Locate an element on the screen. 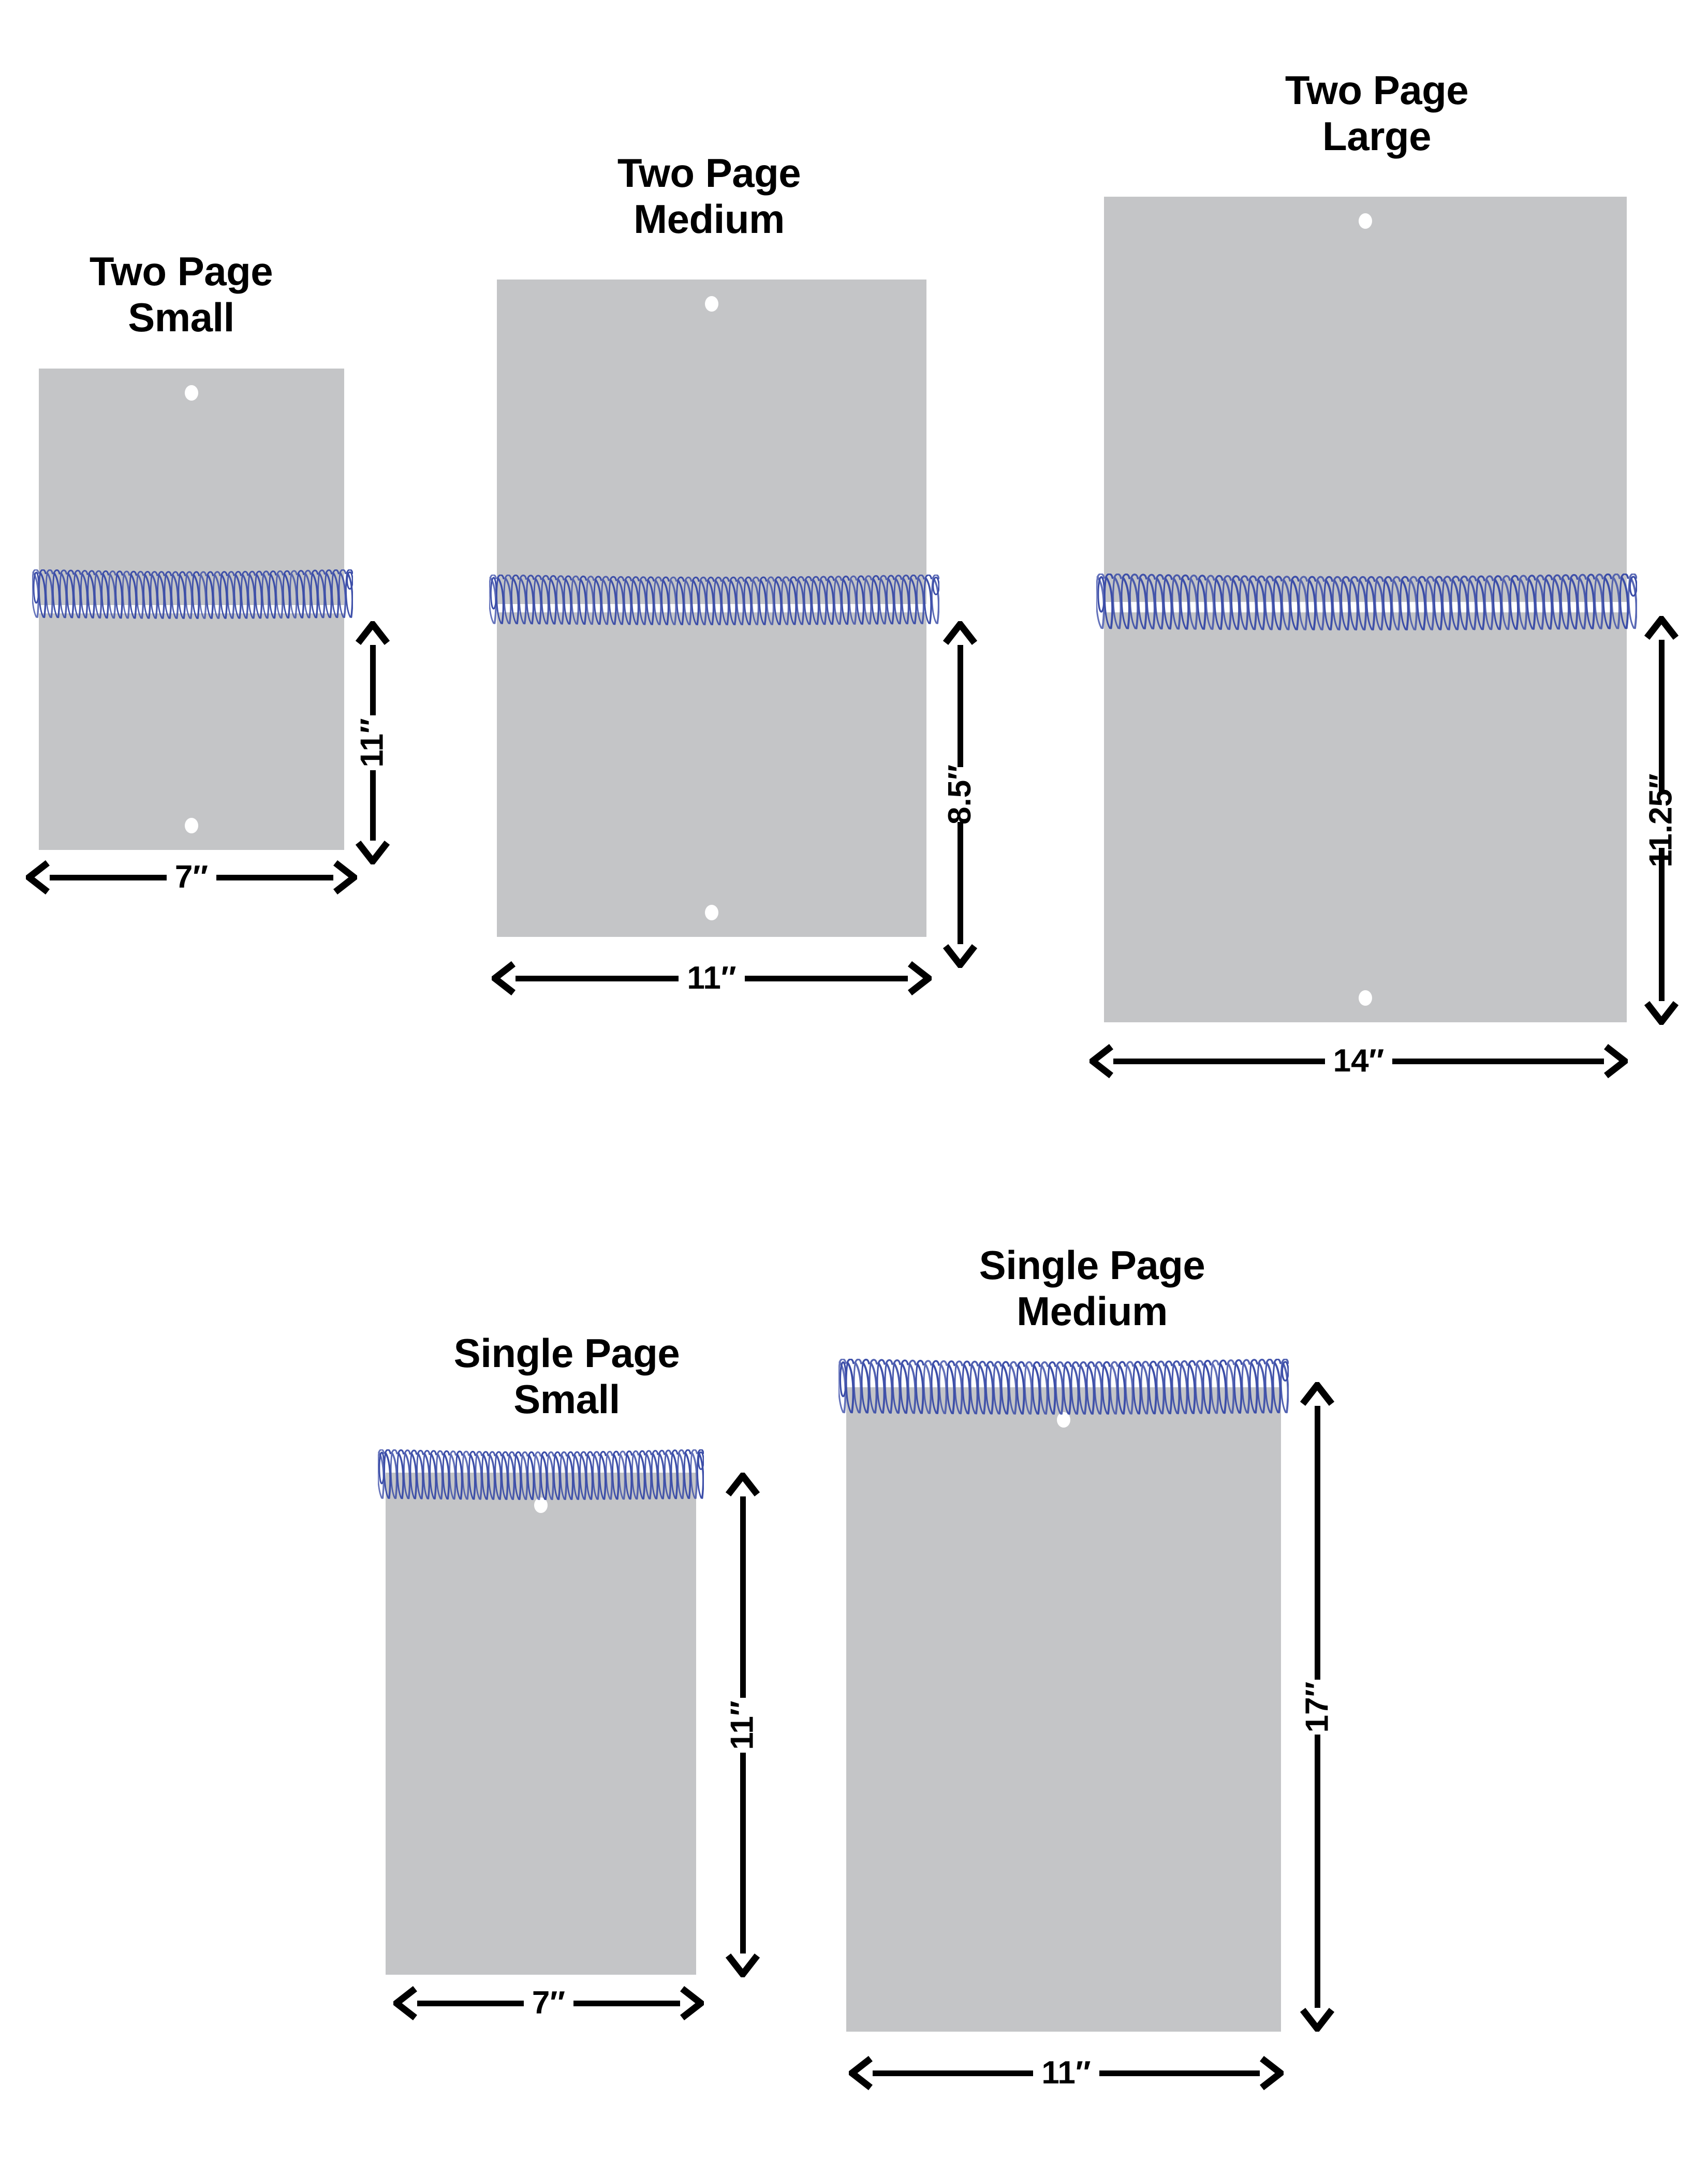 The height and width of the screenshot is (2174, 1708). dimension-height-two-page-small: 11″ is located at coordinates (373, 742).